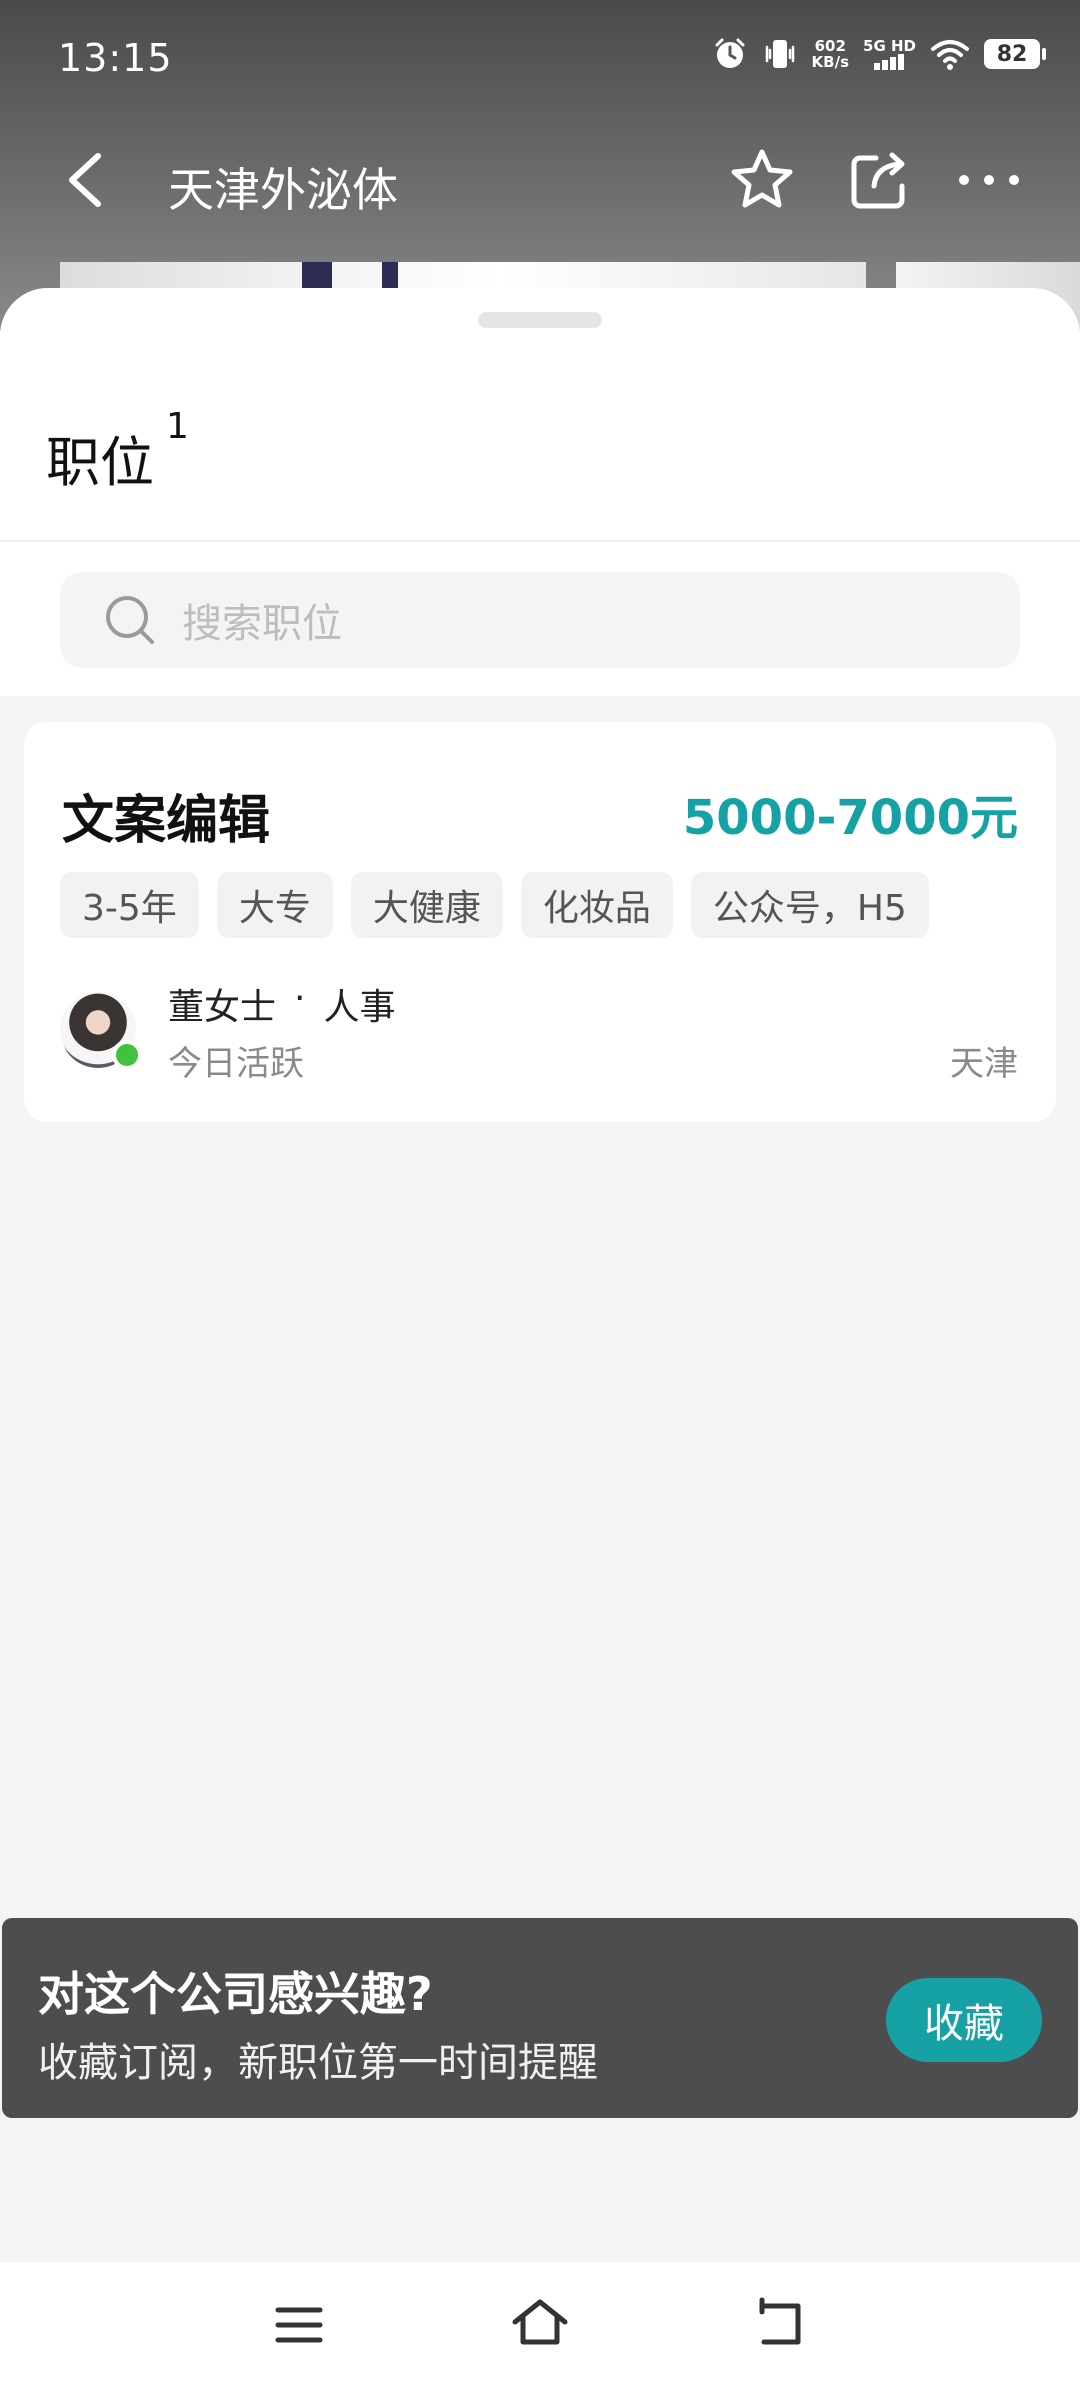  Describe the element at coordinates (1015, 54) in the screenshot. I see `battery-indicator: 82` at that location.